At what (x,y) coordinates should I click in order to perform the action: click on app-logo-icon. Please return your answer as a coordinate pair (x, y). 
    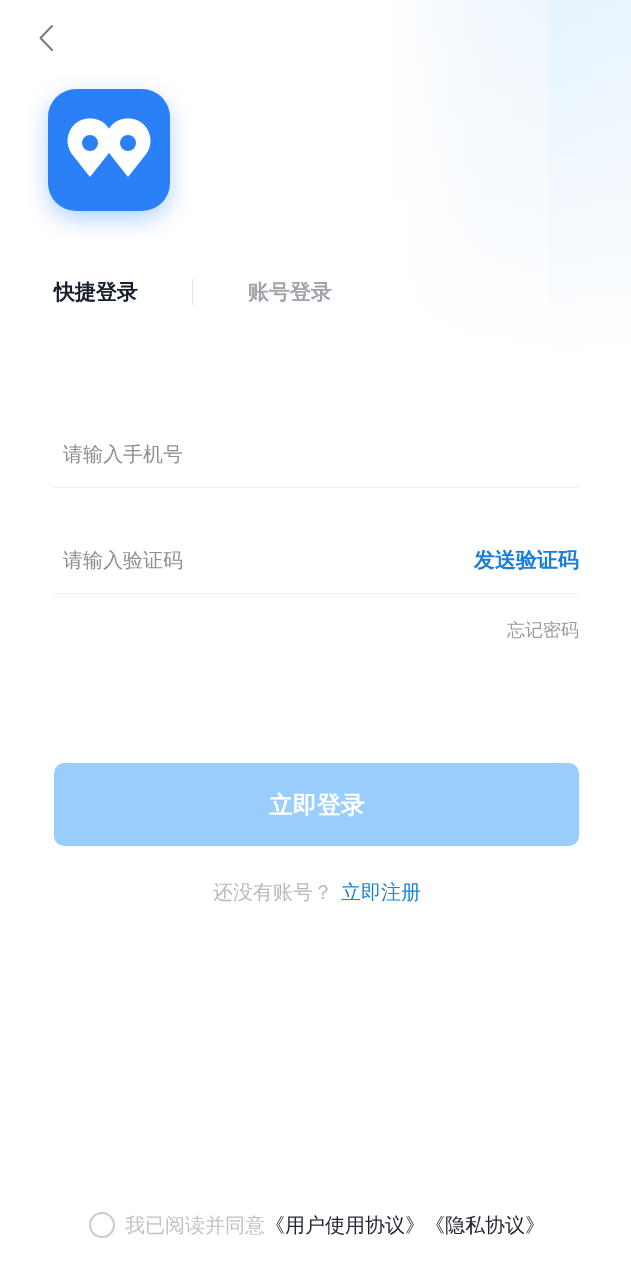
    Looking at the image, I should click on (109, 150).